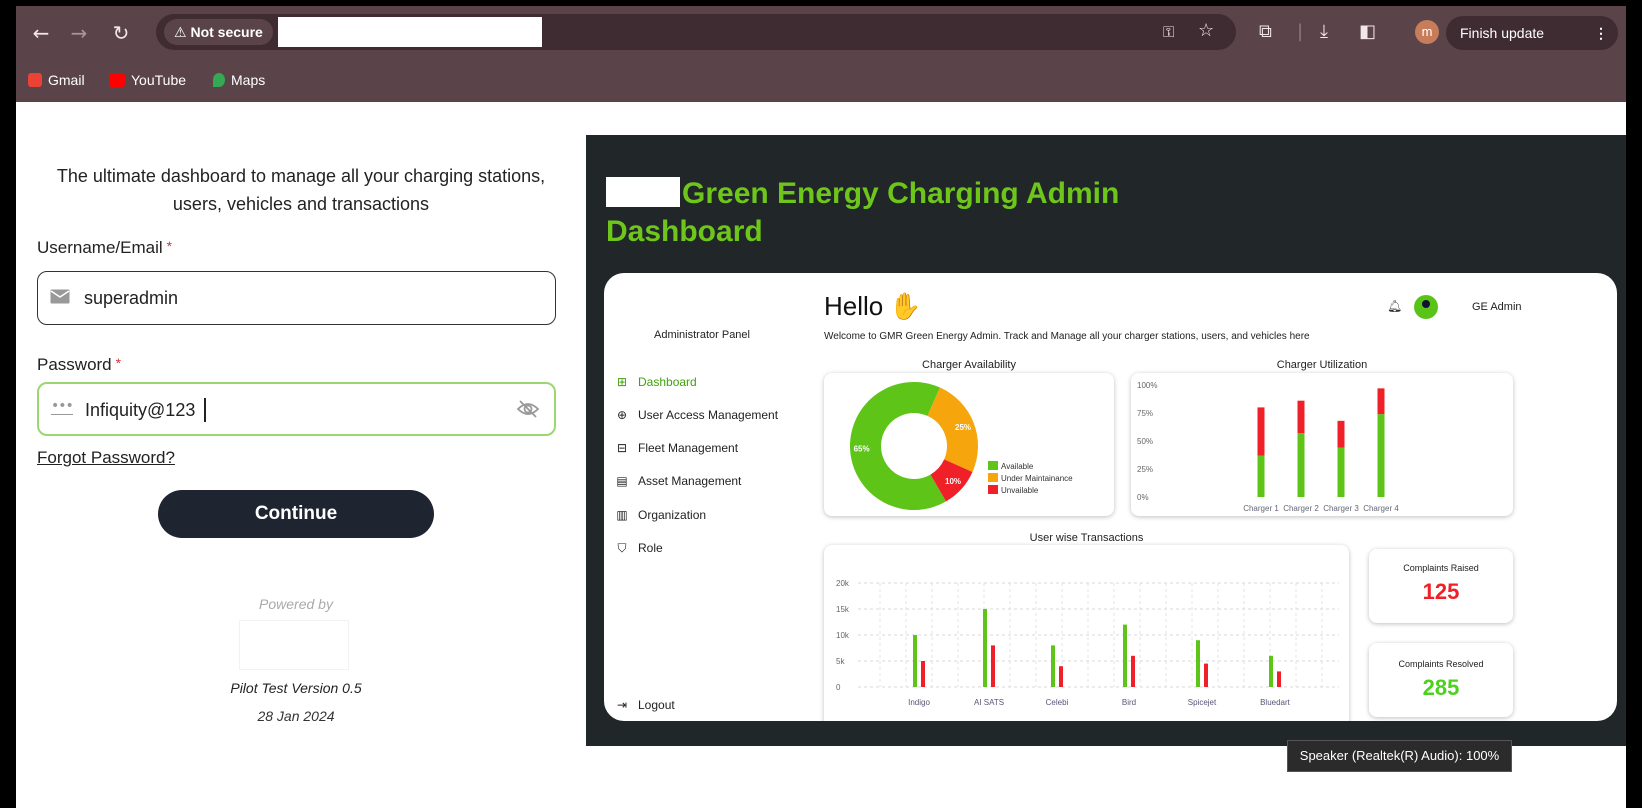  Describe the element at coordinates (886, 213) in the screenshot. I see `hero-title: Green Energy Charging Admin Dashboard` at that location.